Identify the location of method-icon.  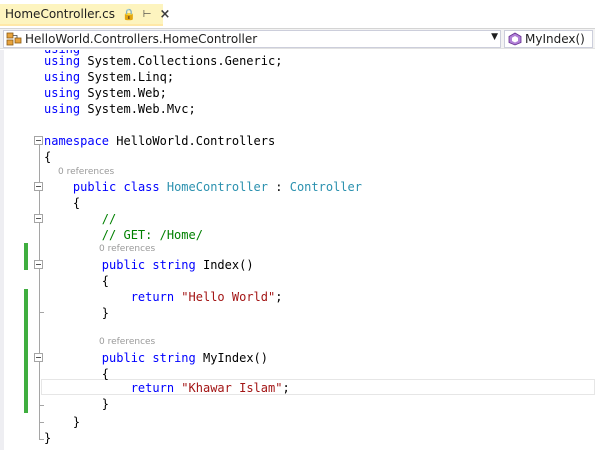
(515, 39).